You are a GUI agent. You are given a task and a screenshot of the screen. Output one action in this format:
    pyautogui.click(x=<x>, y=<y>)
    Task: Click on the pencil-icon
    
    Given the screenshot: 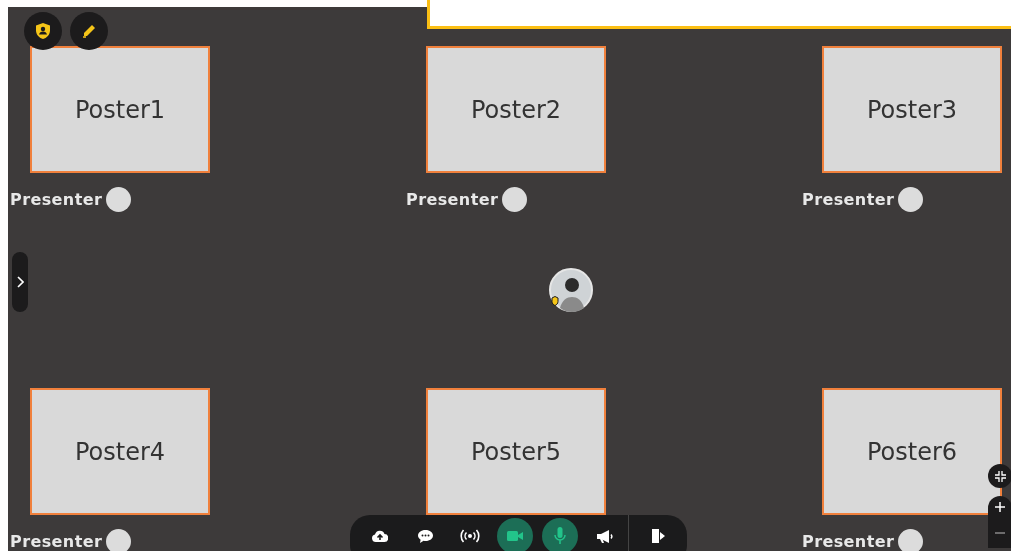 What is the action you would take?
    pyautogui.click(x=89, y=31)
    